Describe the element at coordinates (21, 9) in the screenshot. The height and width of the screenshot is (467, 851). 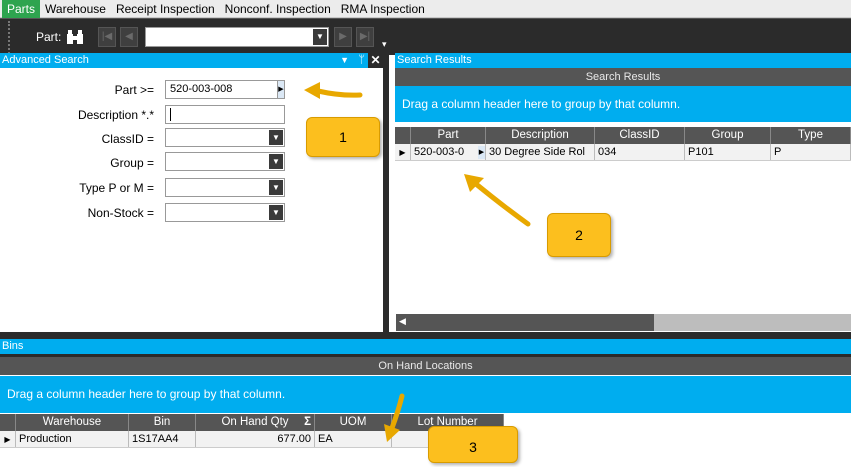
I see `menu-parts: Parts` at that location.